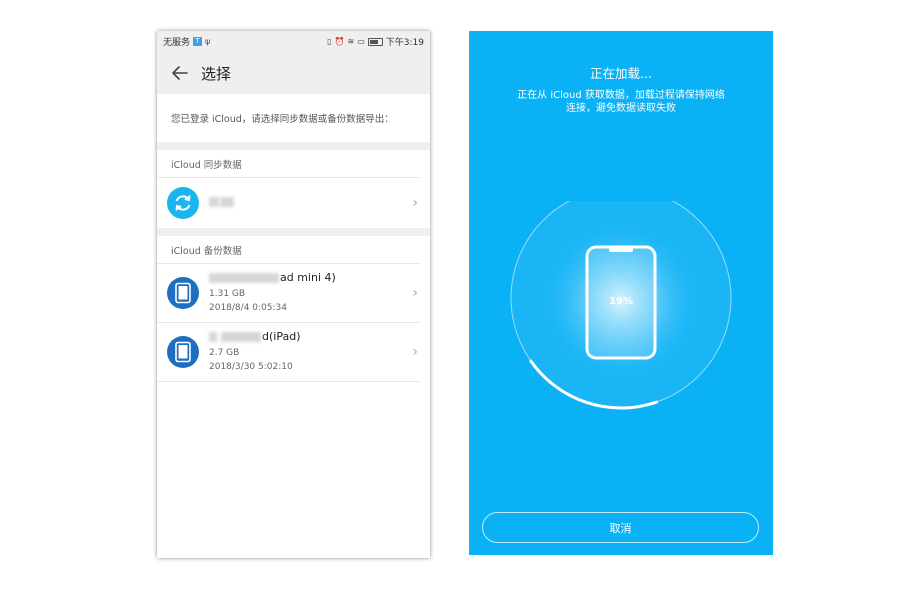 The width and height of the screenshot is (900, 590). I want to click on progress-indicator: 19%, so click(621, 306).